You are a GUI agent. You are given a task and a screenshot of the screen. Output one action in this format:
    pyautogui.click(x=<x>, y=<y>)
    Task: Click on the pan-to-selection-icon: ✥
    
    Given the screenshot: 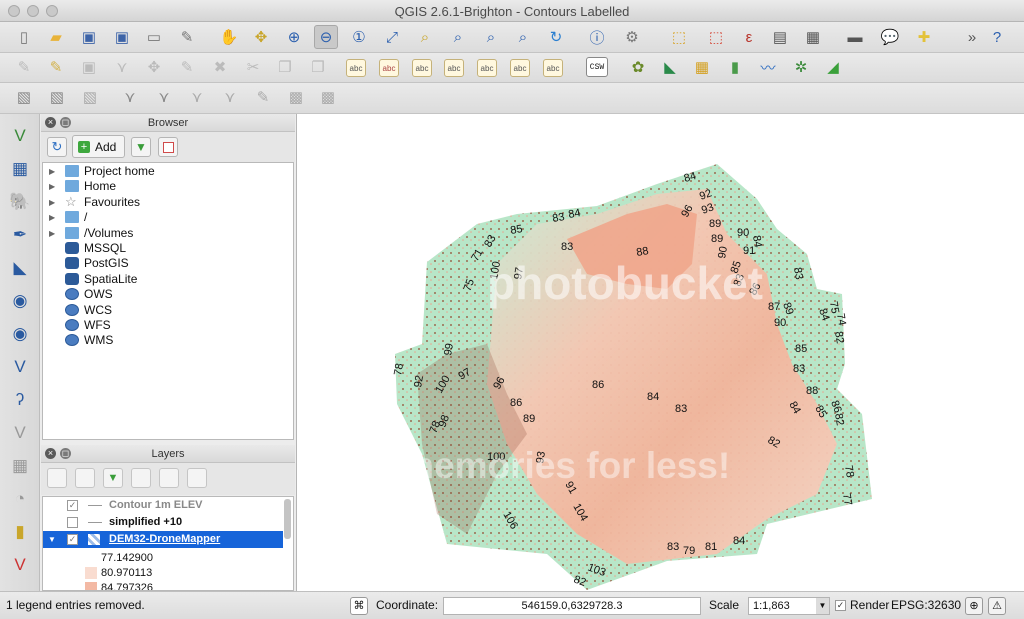 What is the action you would take?
    pyautogui.click(x=261, y=37)
    